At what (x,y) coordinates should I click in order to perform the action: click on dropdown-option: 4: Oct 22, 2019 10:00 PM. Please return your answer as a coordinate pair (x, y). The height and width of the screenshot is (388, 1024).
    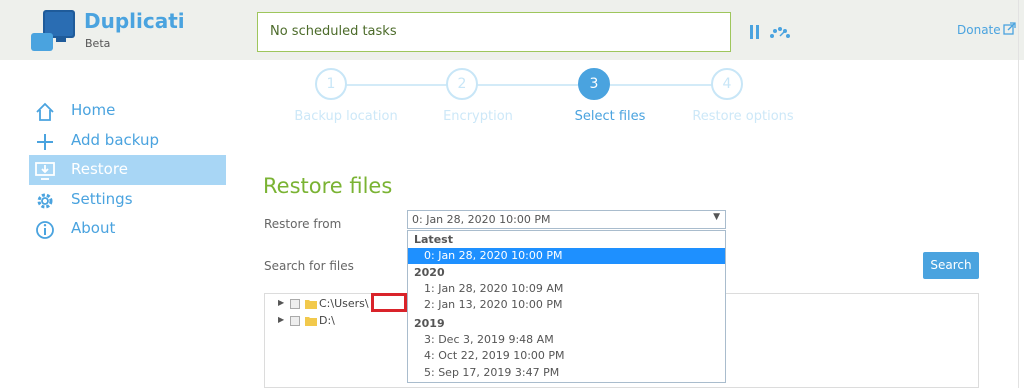
    Looking at the image, I should click on (566, 356).